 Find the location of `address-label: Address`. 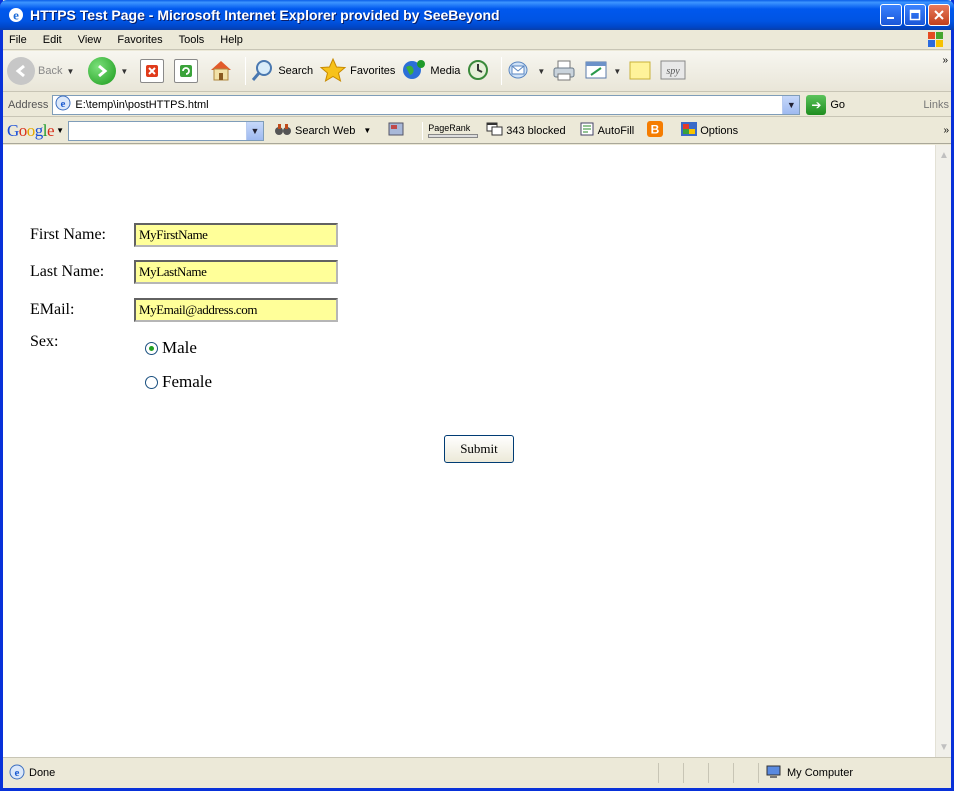

address-label: Address is located at coordinates (28, 104).